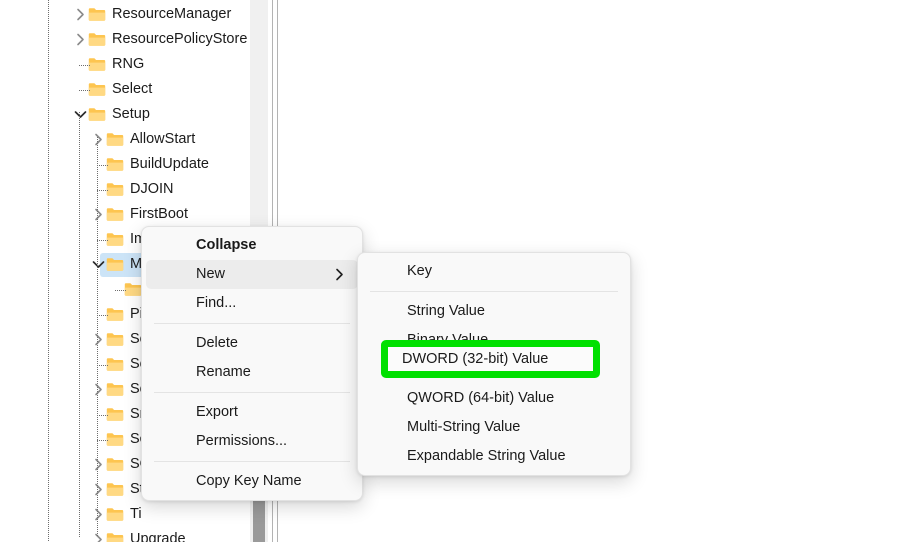 Image resolution: width=919 pixels, height=542 pixels. What do you see at coordinates (486, 456) in the screenshot?
I see `menu-item-label: Expandable String Value` at bounding box center [486, 456].